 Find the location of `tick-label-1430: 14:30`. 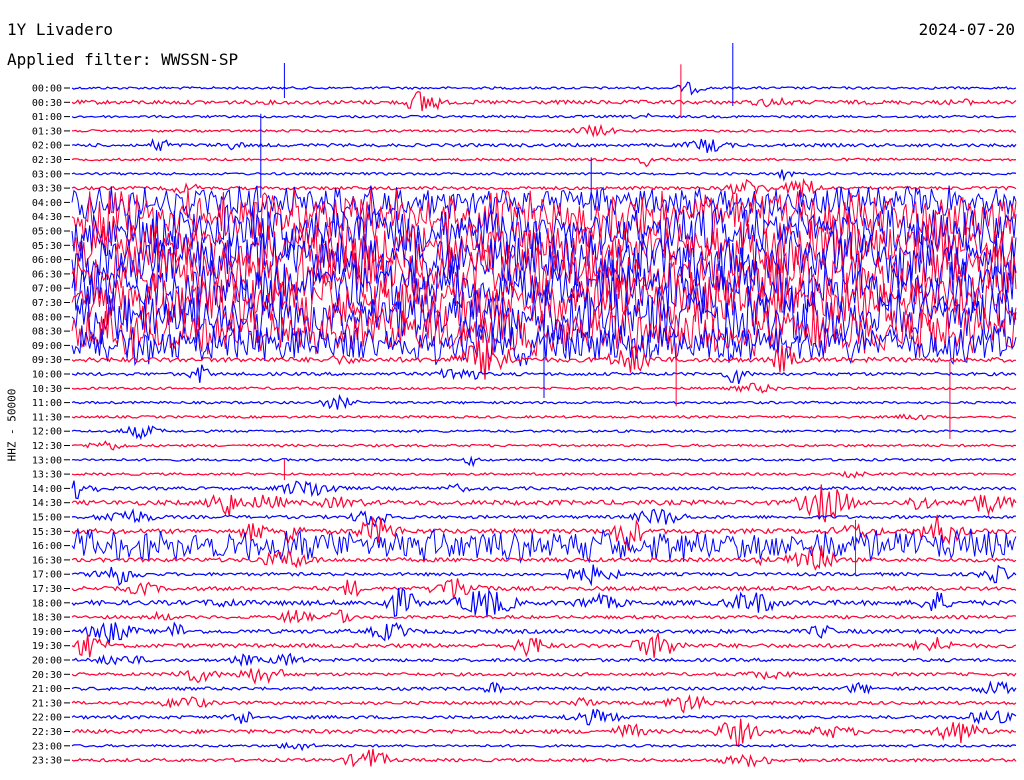

tick-label-1430: 14:30 is located at coordinates (47, 503).